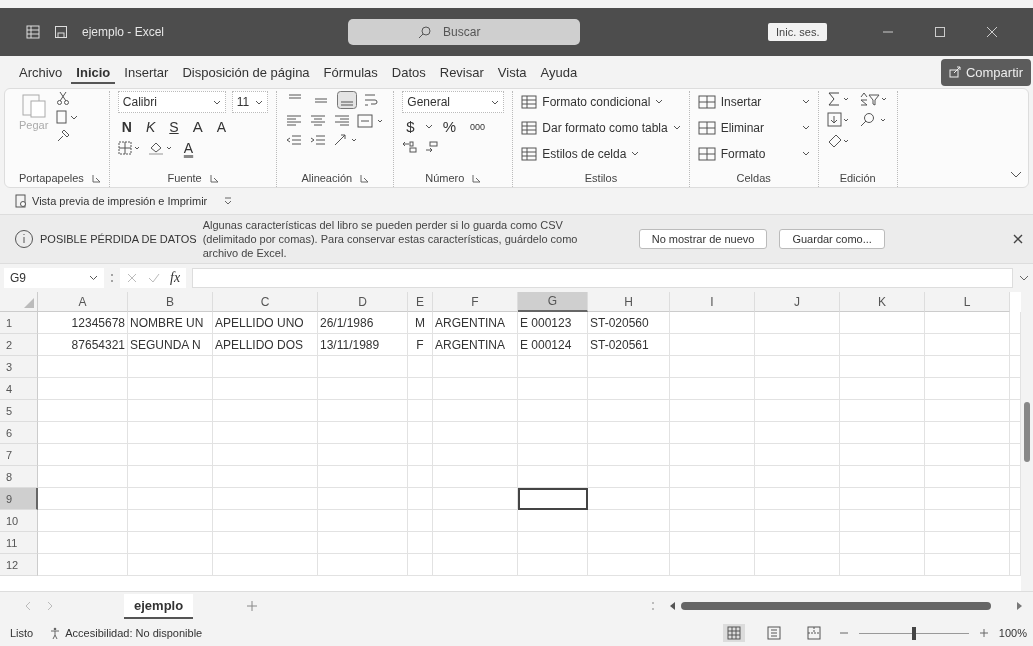 This screenshot has height=646, width=1033. I want to click on font-name-dropdown: Calibri, so click(171, 102).